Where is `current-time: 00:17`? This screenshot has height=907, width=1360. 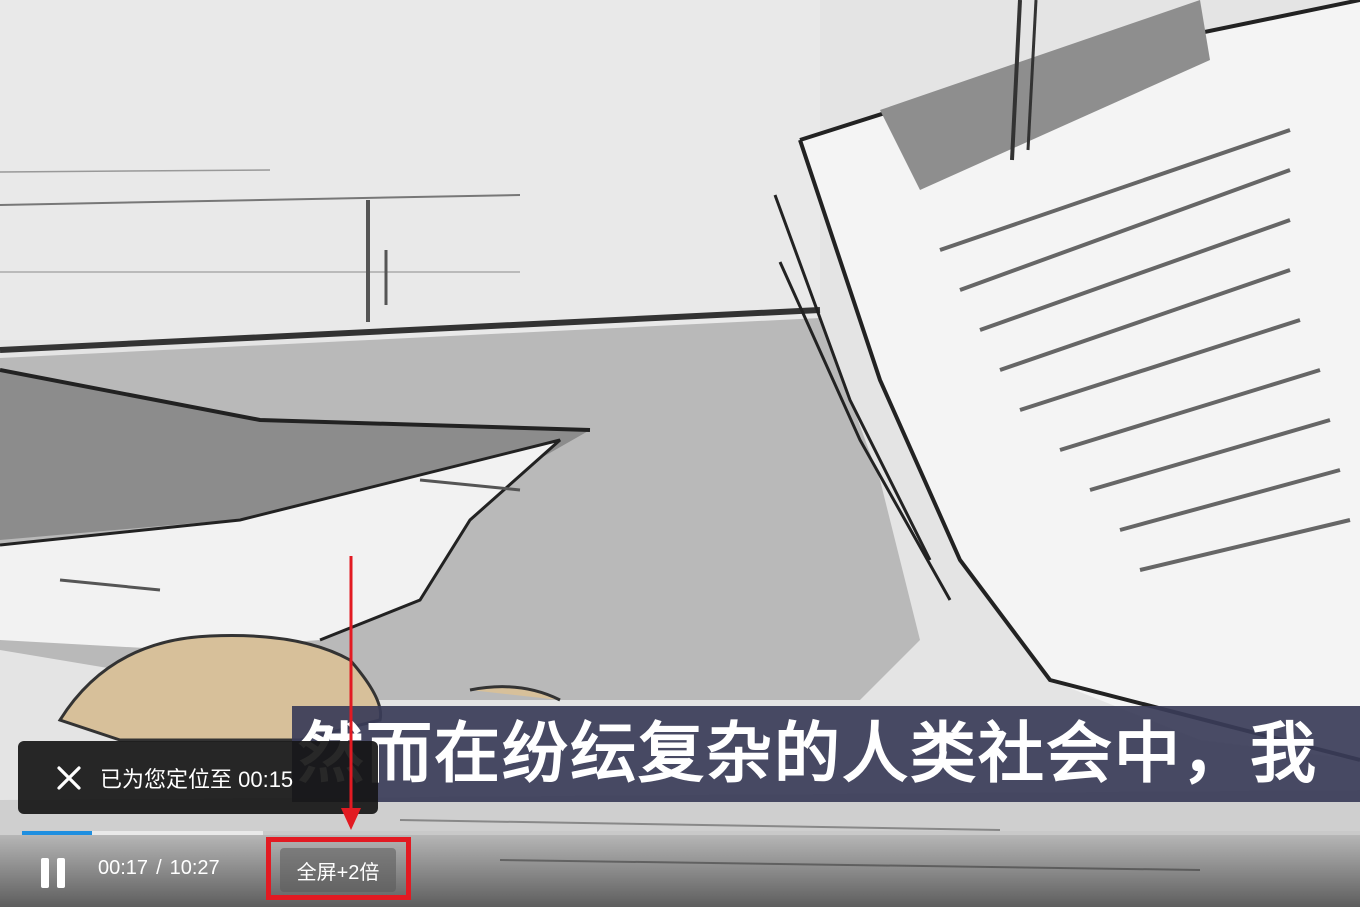
current-time: 00:17 is located at coordinates (123, 868).